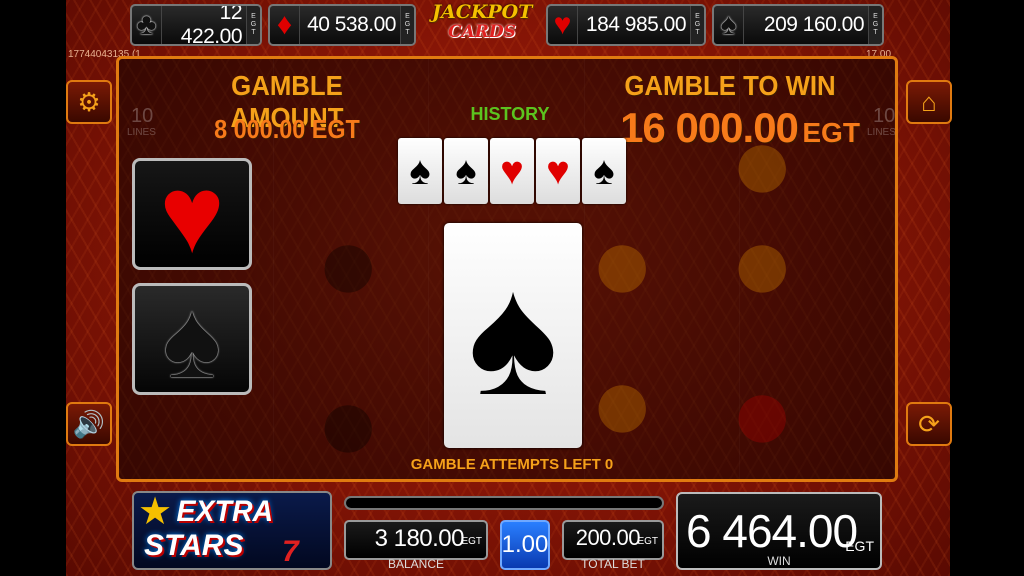 The image size is (1024, 576). What do you see at coordinates (608, 537) in the screenshot?
I see `total-bet-value: 200.00` at bounding box center [608, 537].